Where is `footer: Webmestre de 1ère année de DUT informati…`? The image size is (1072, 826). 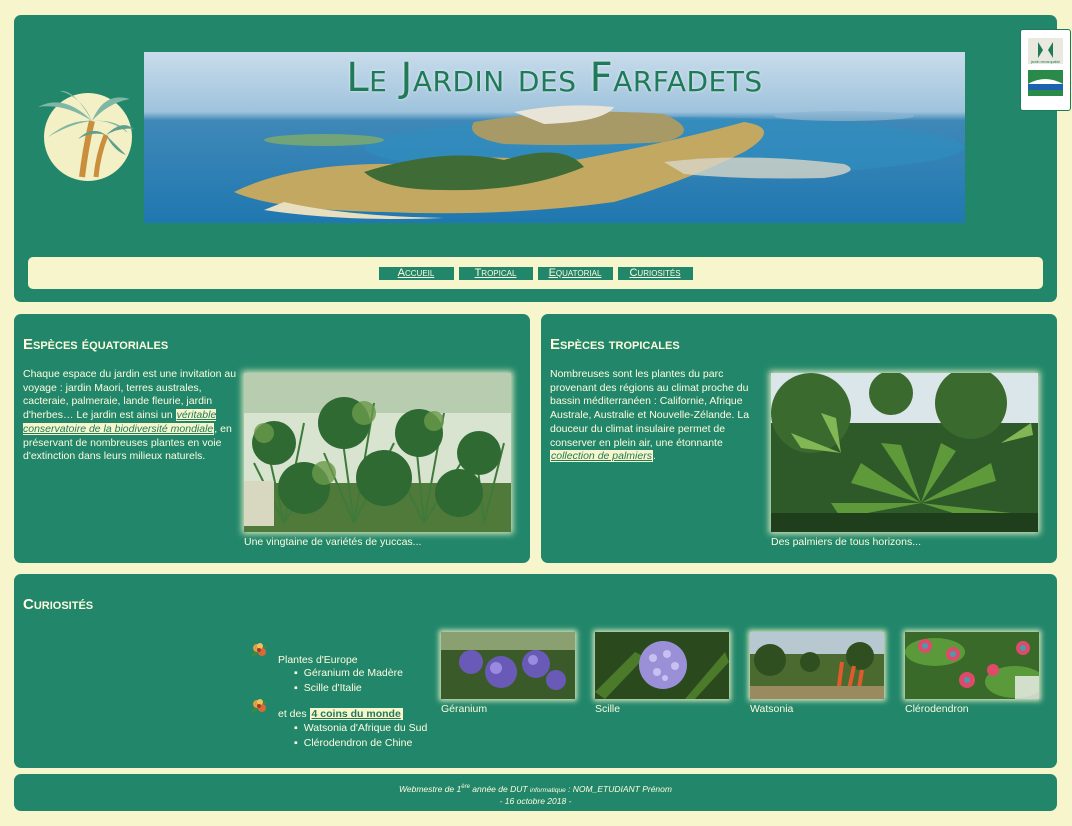
footer: Webmestre de 1ère année de DUT informati… is located at coordinates (535, 792).